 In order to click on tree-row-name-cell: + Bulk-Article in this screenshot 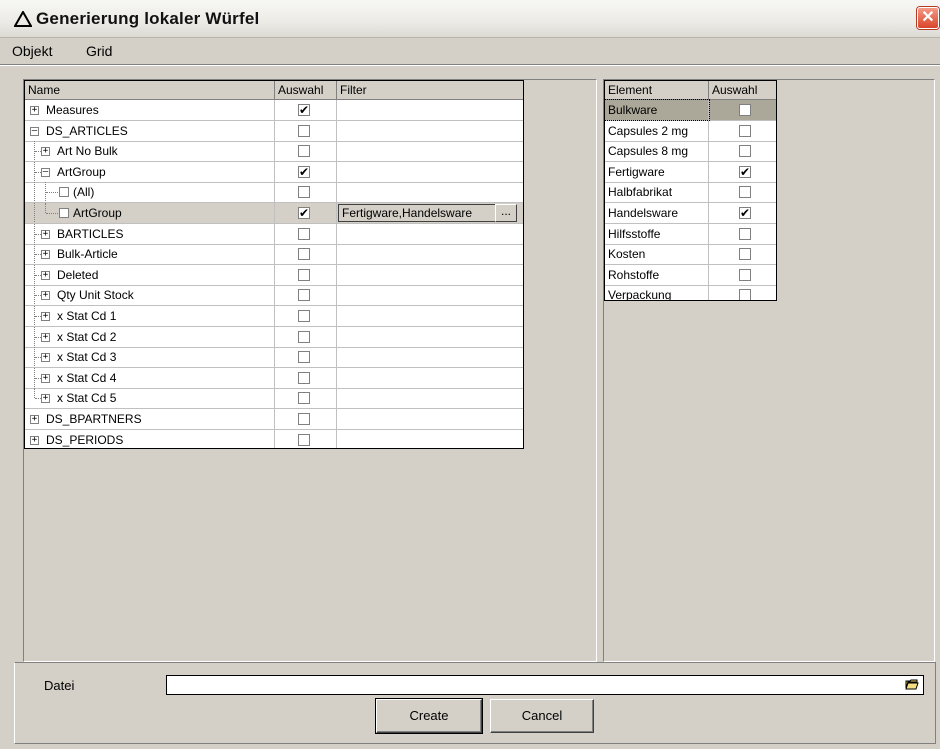, I will do `click(150, 254)`.